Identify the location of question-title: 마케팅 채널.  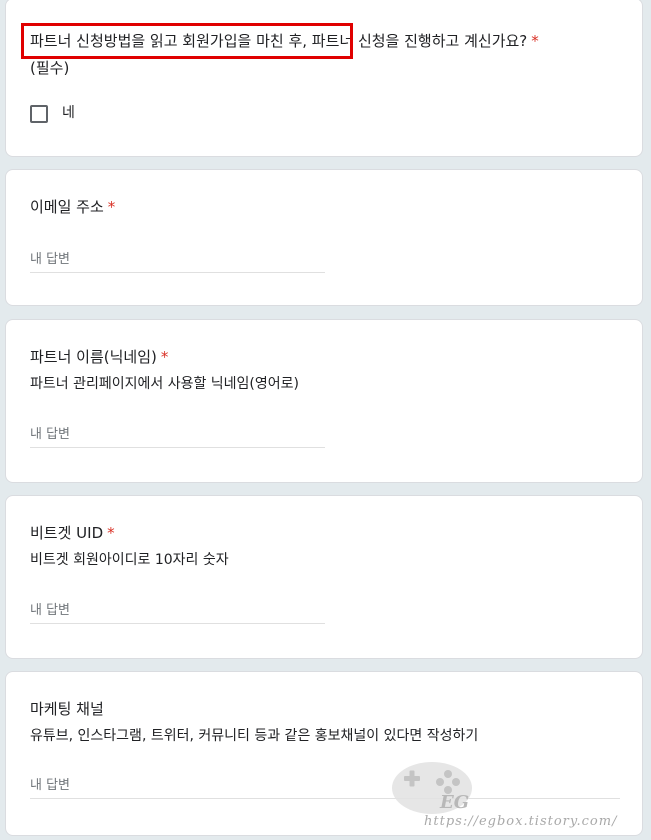
(67, 709).